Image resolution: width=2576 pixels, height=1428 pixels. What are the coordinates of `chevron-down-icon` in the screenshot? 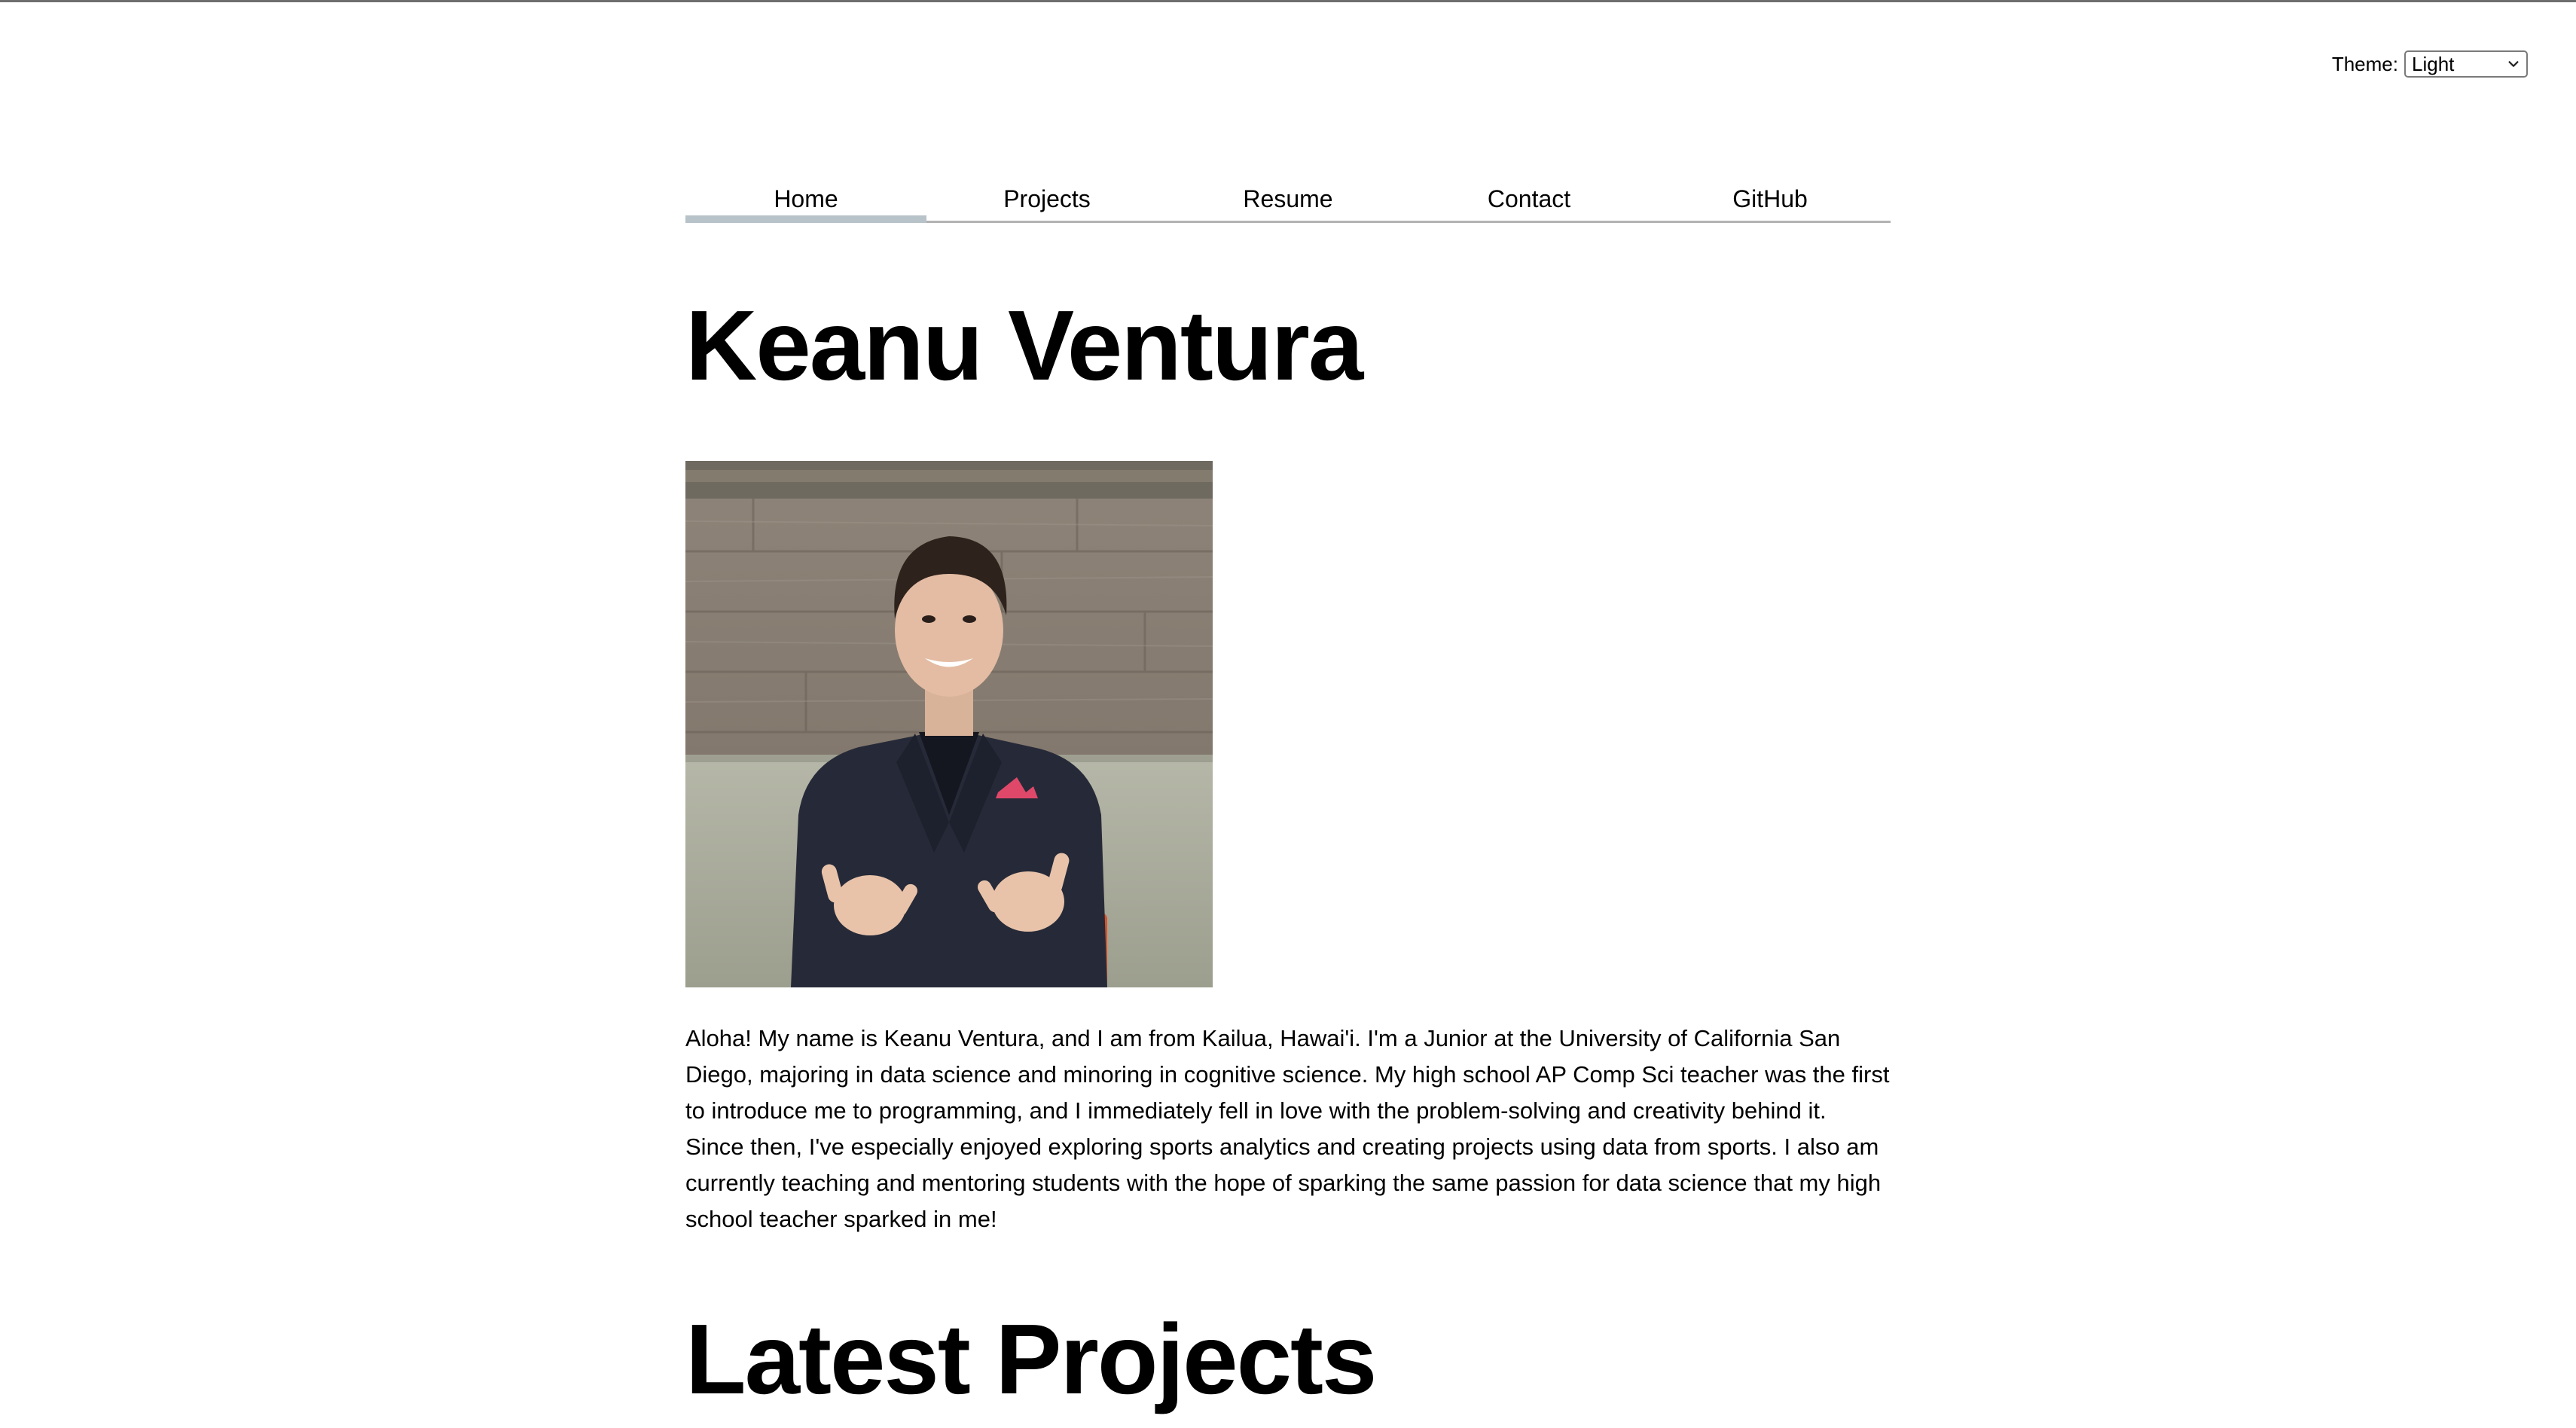 It's located at (2514, 64).